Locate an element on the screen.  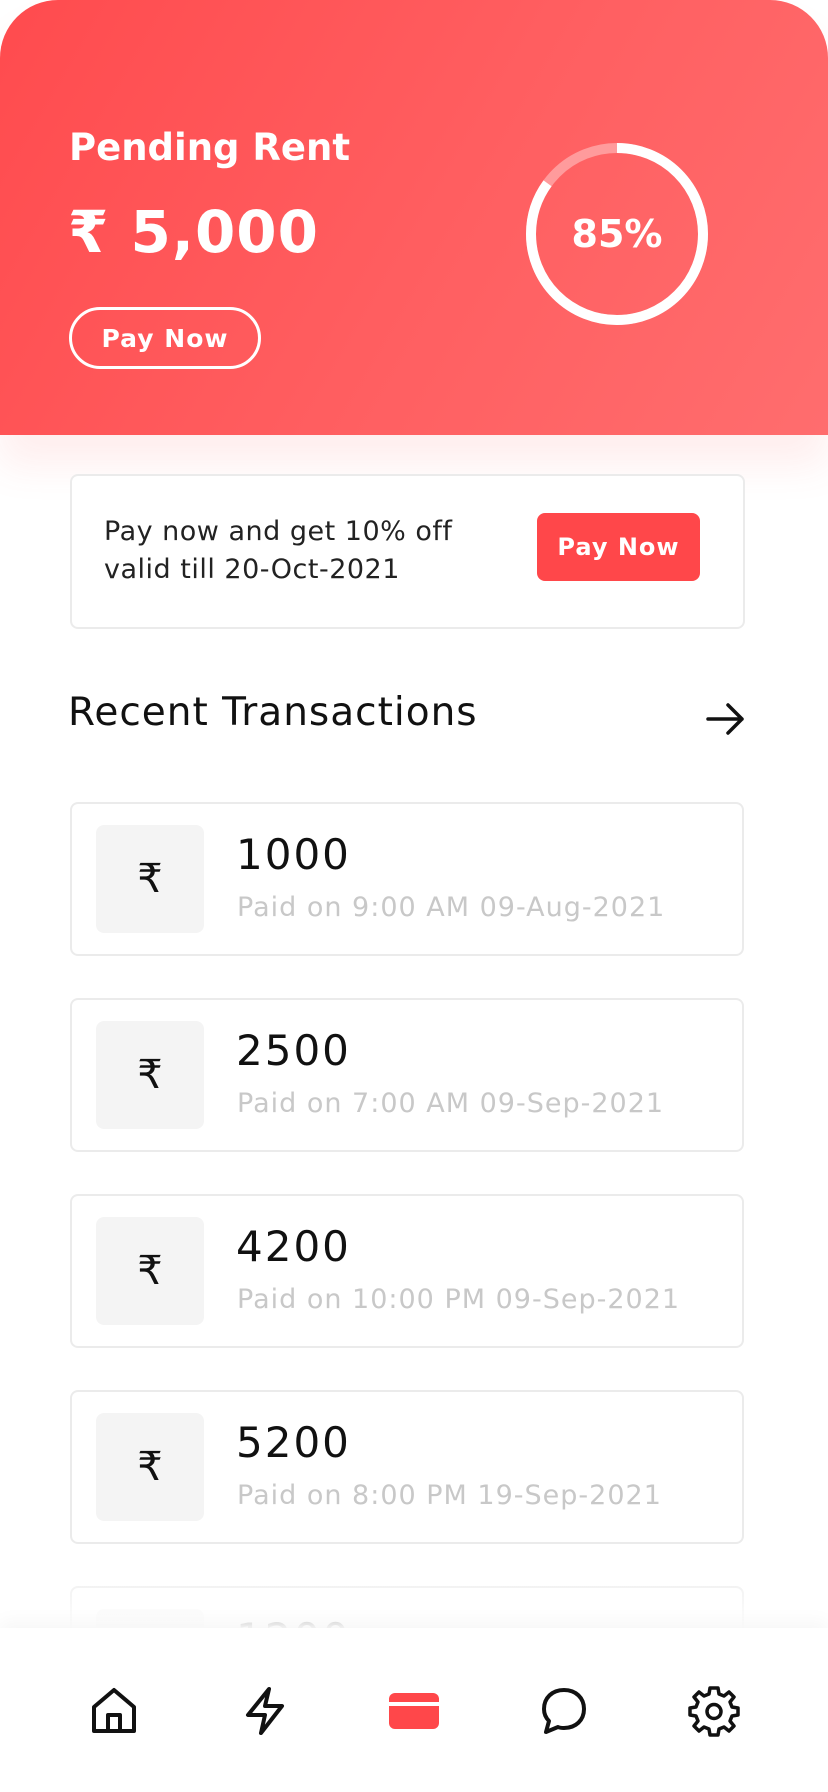
chat-icon is located at coordinates (564, 1711).